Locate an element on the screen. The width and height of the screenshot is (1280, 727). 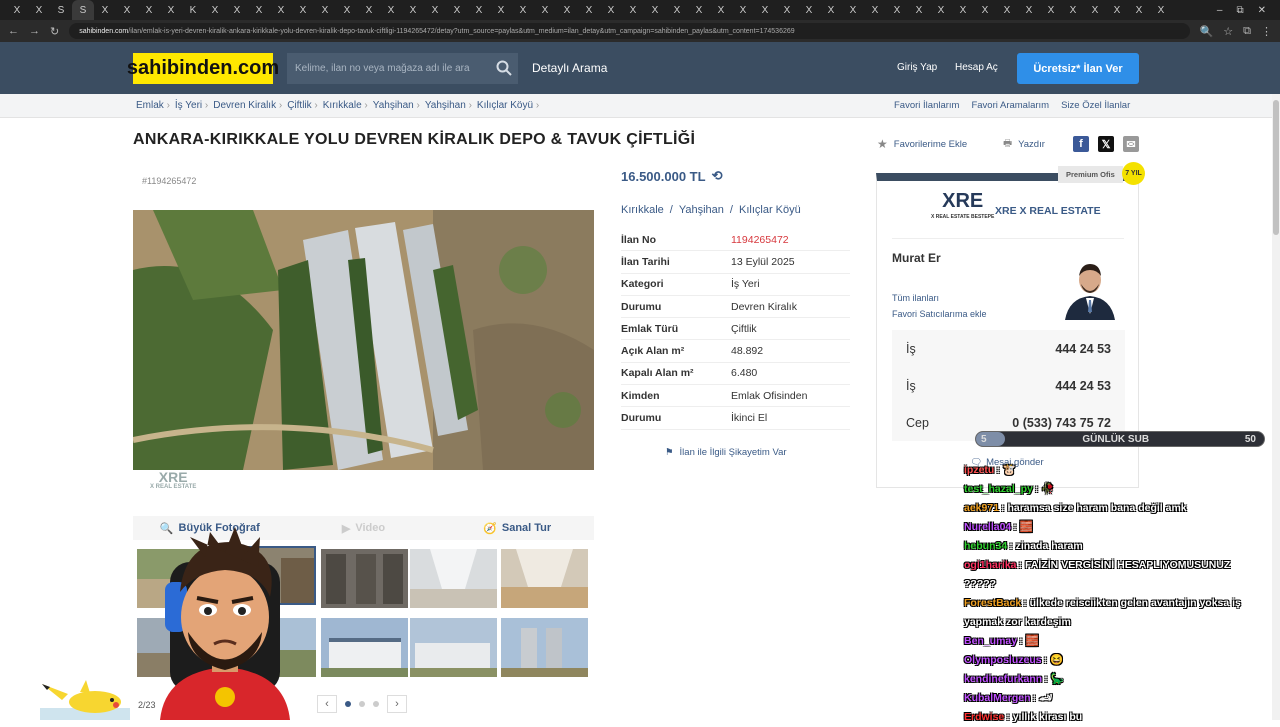
extensions-icon: ⧉ is located at coordinates (1247, 31).